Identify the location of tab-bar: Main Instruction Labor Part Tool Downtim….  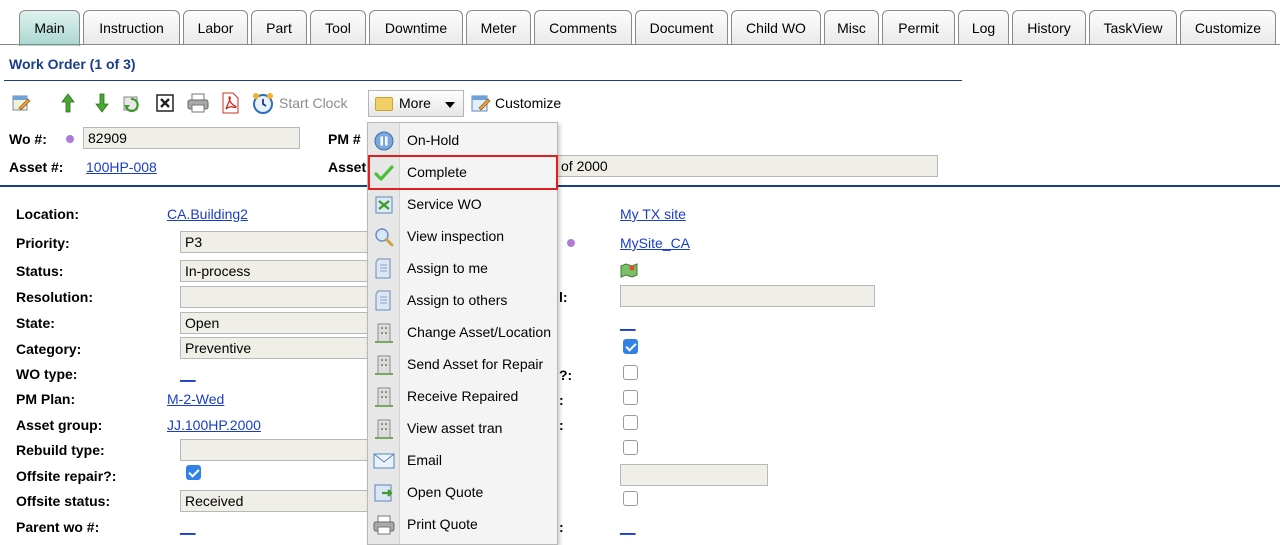
(640, 23).